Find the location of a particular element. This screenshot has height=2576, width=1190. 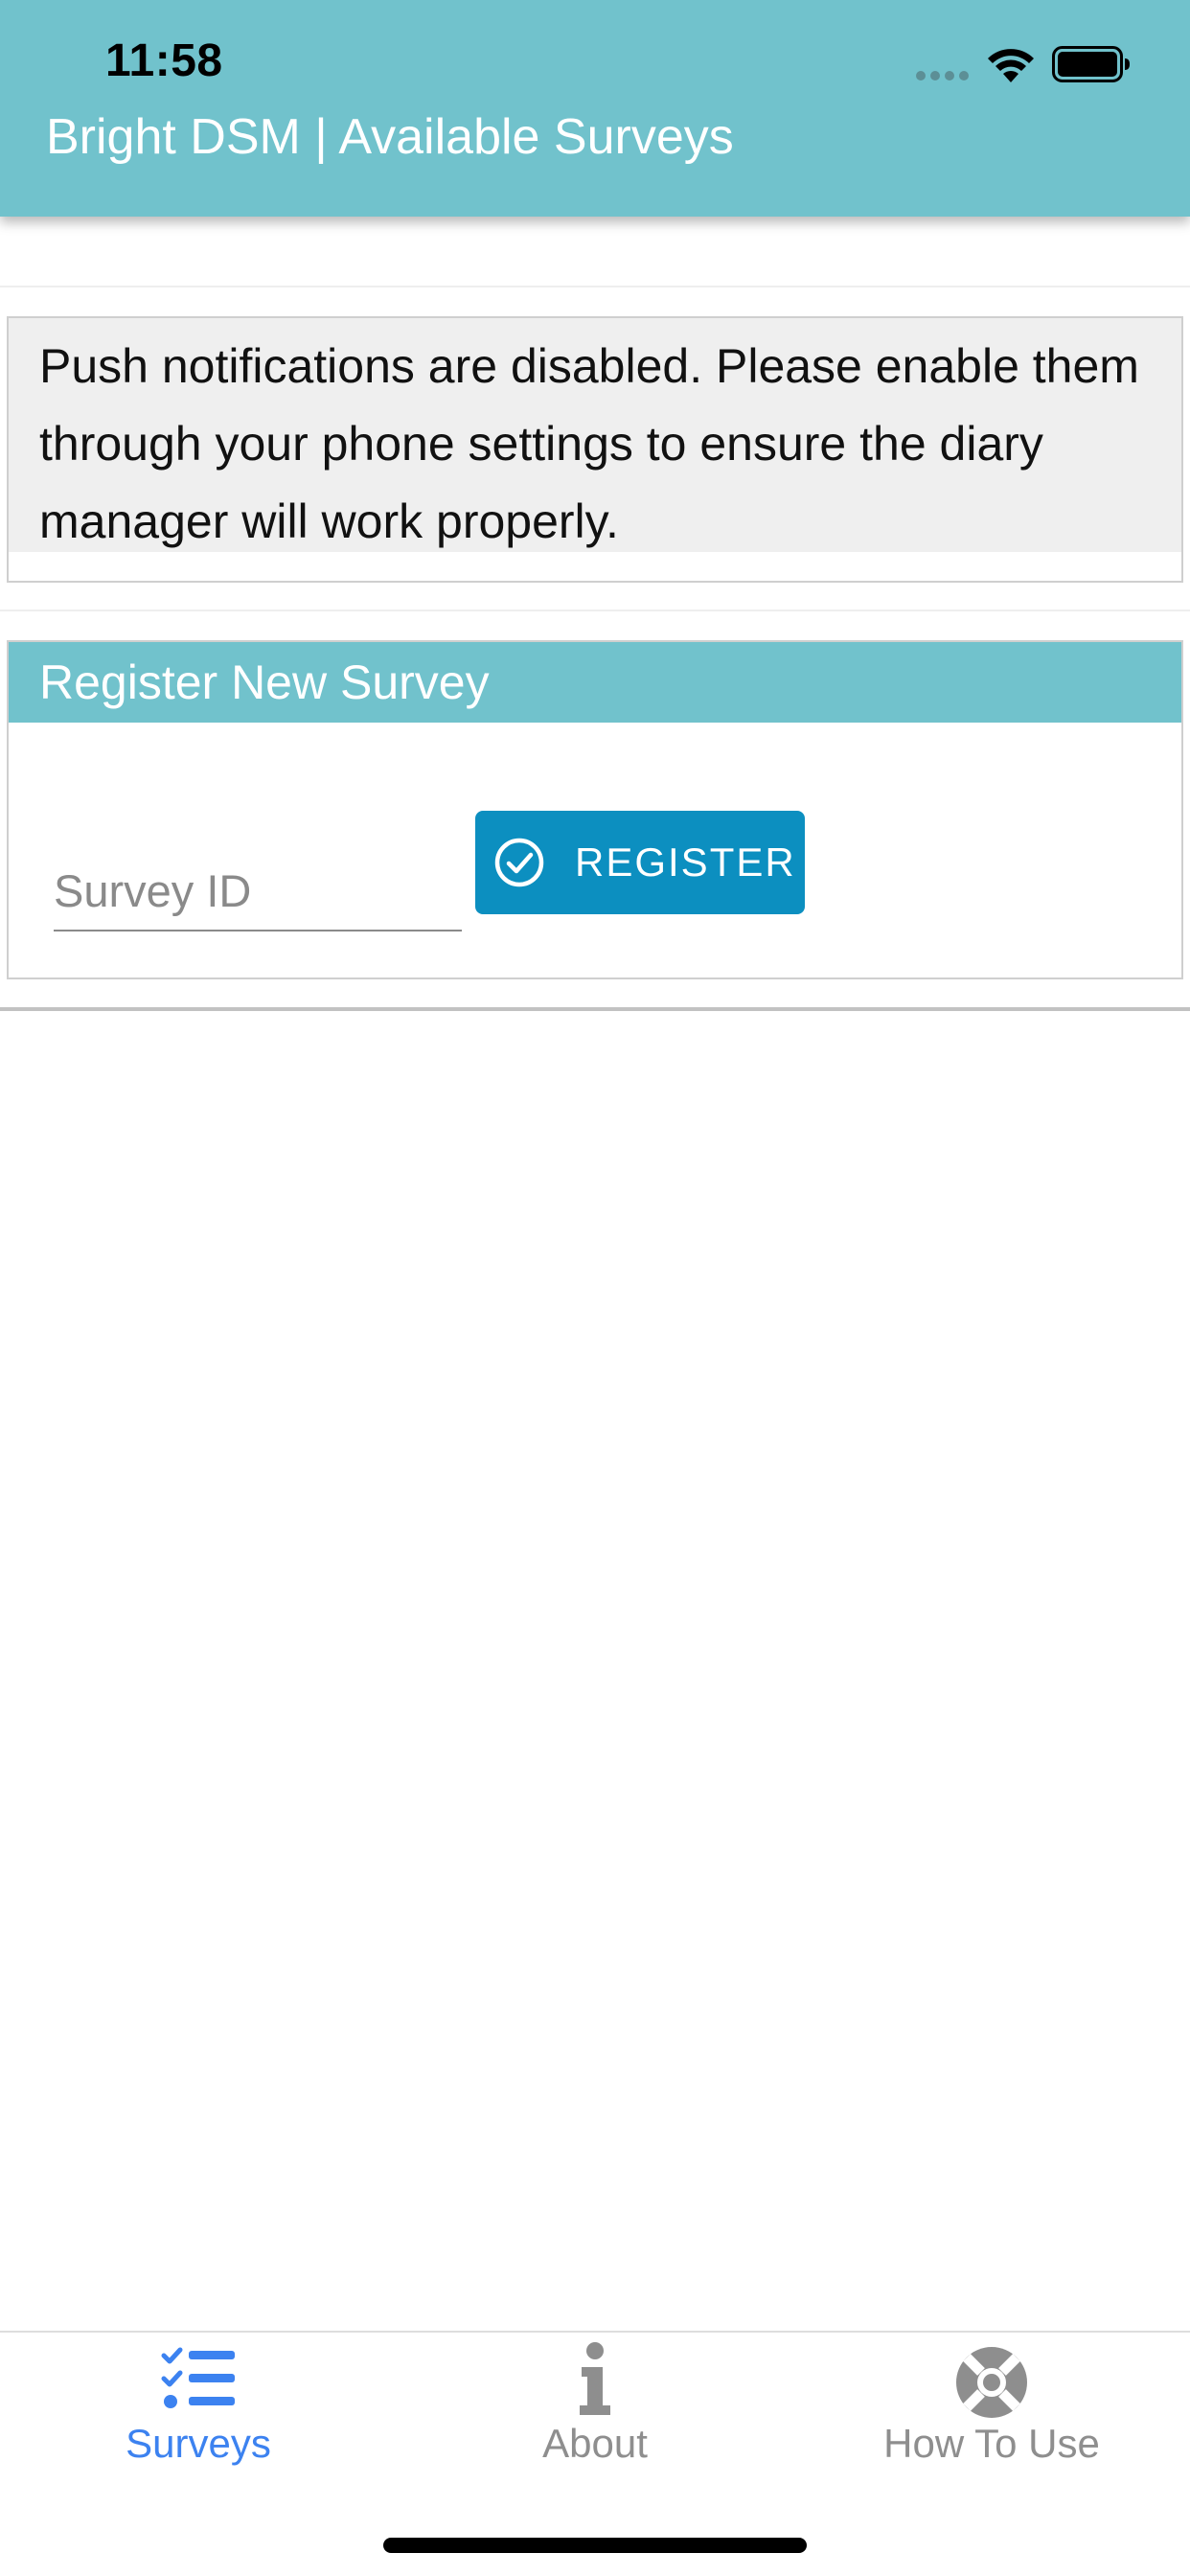

register-card-title: Register New Survey is located at coordinates (595, 682).